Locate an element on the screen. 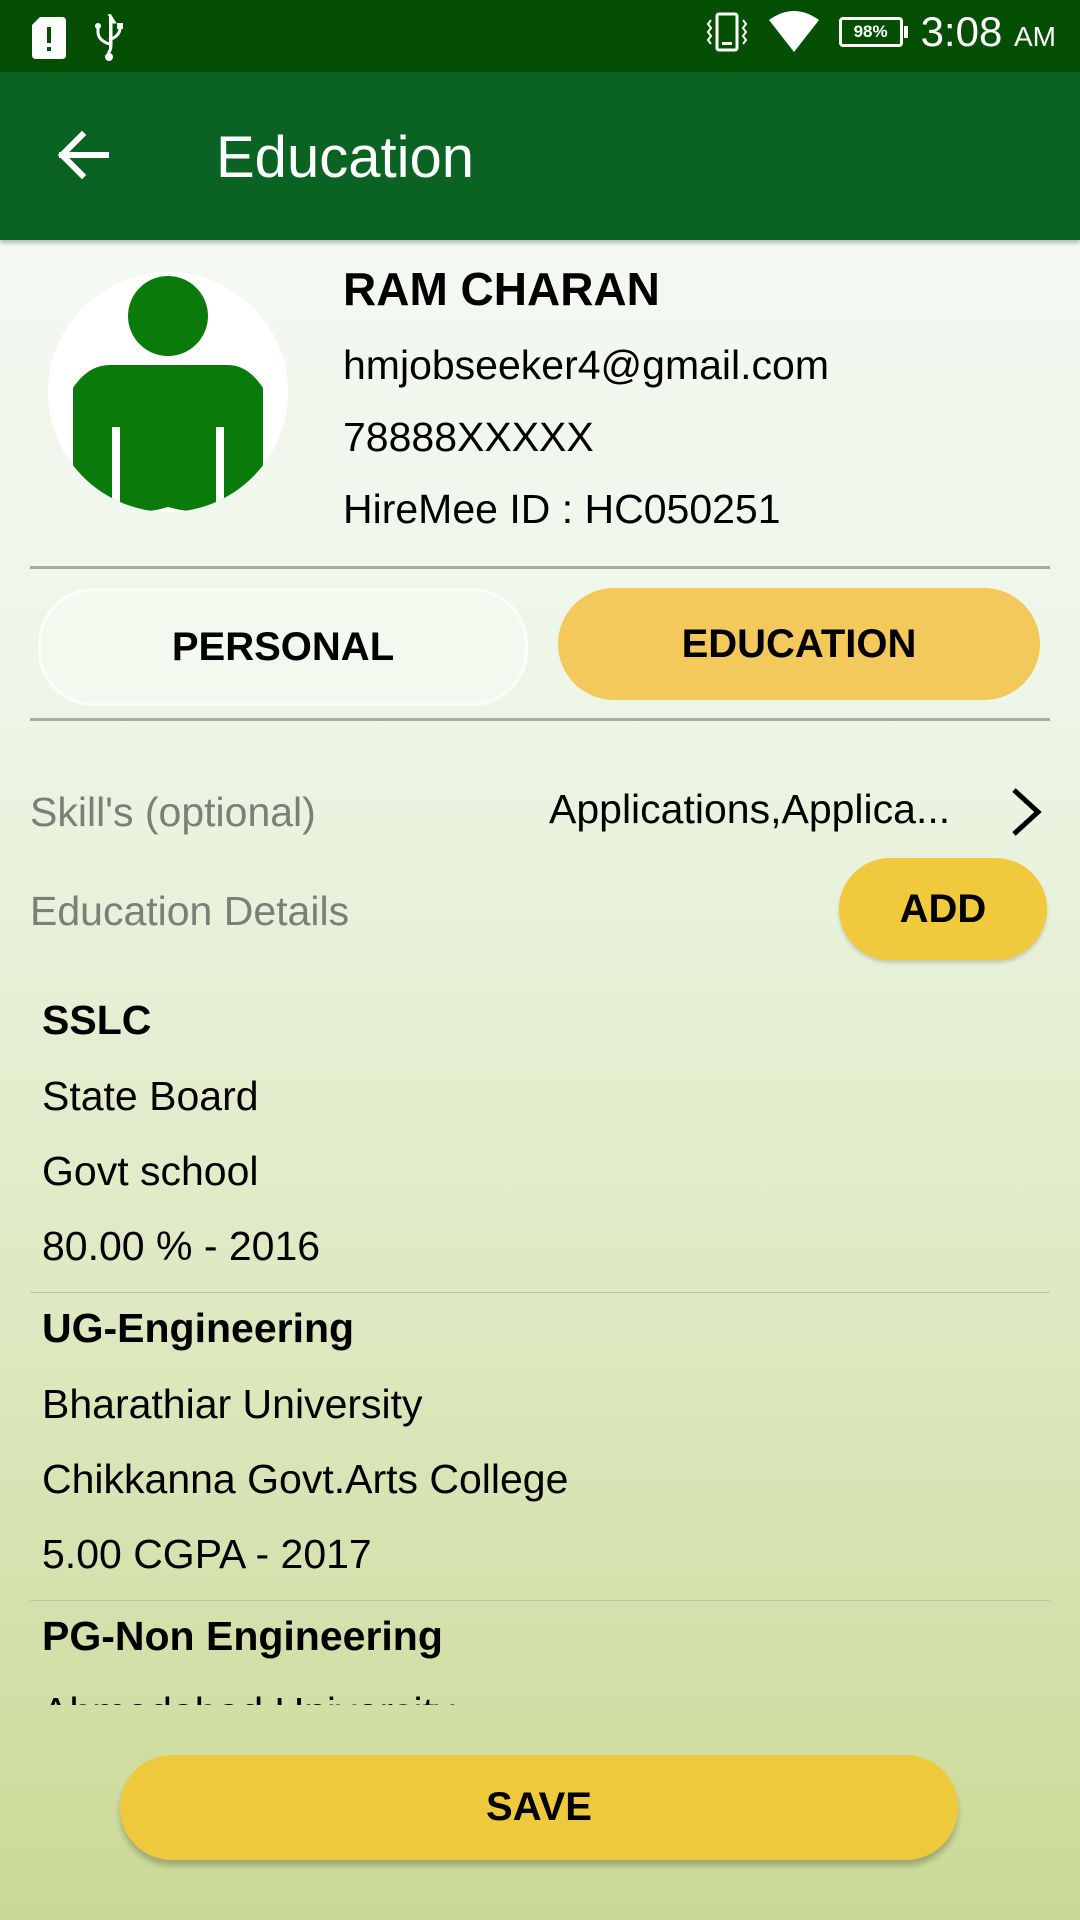 This screenshot has width=1080, height=1920. page-title: Education is located at coordinates (345, 157).